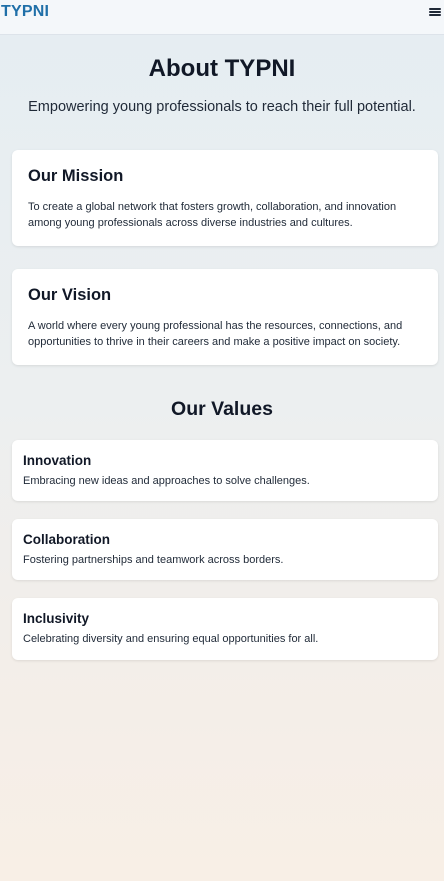 The height and width of the screenshot is (881, 444). What do you see at coordinates (222, 409) in the screenshot?
I see `values-heading: Our Values` at bounding box center [222, 409].